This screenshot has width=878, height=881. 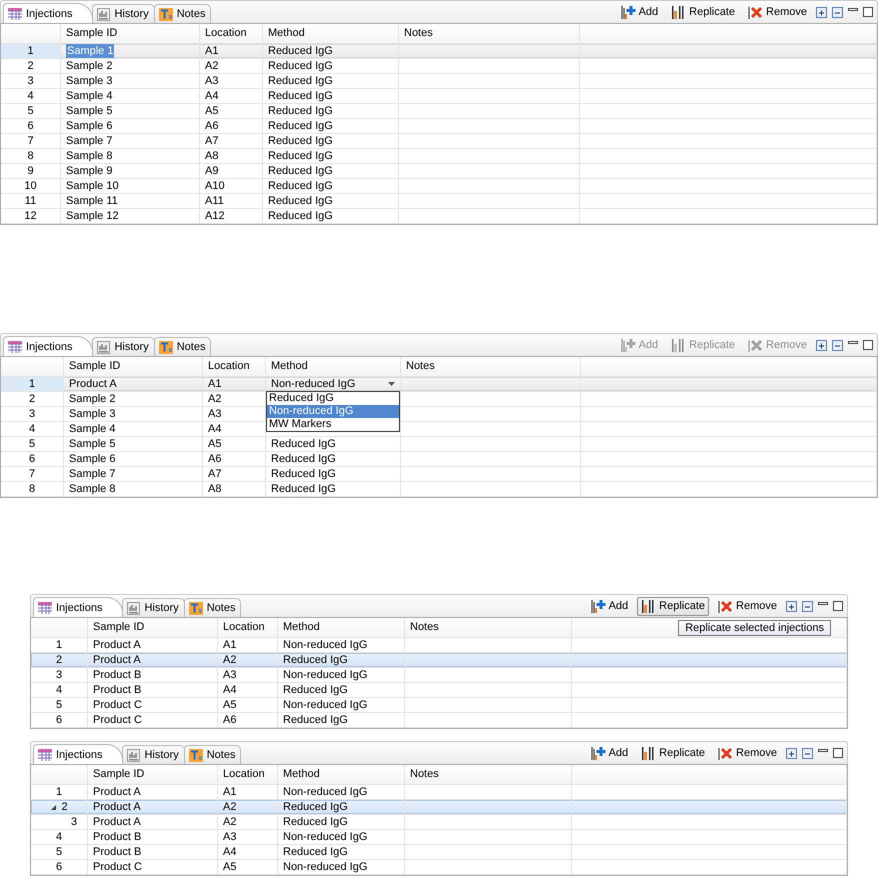 I want to click on table-row: 4 Sample 4 A4 Reduced IgG, so click(x=439, y=96).